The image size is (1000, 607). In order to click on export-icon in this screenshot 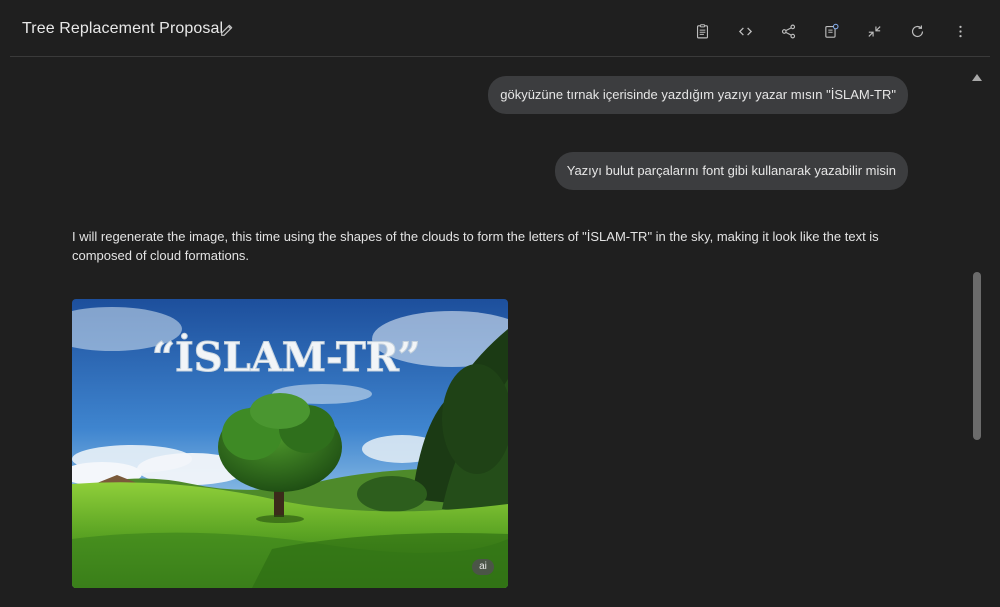, I will do `click(832, 30)`.